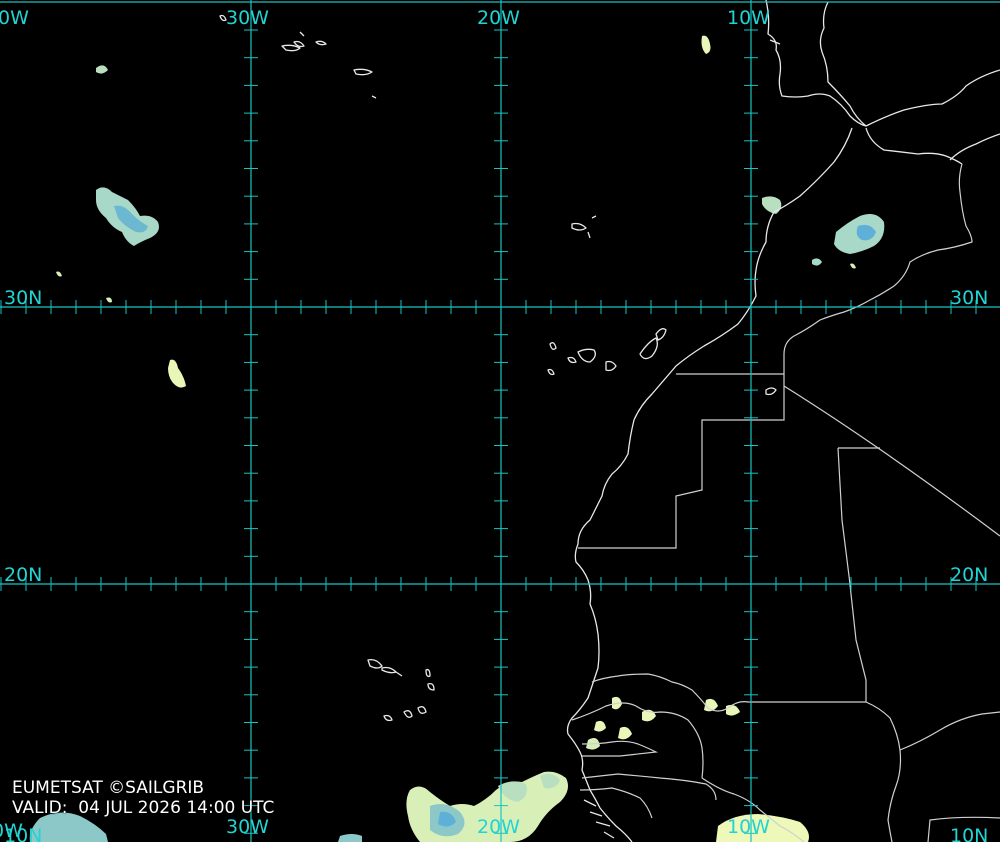 Image resolution: width=1000 pixels, height=842 pixels. I want to click on valid-time: 04 JUL 2026 14:00 UTC, so click(176, 808).